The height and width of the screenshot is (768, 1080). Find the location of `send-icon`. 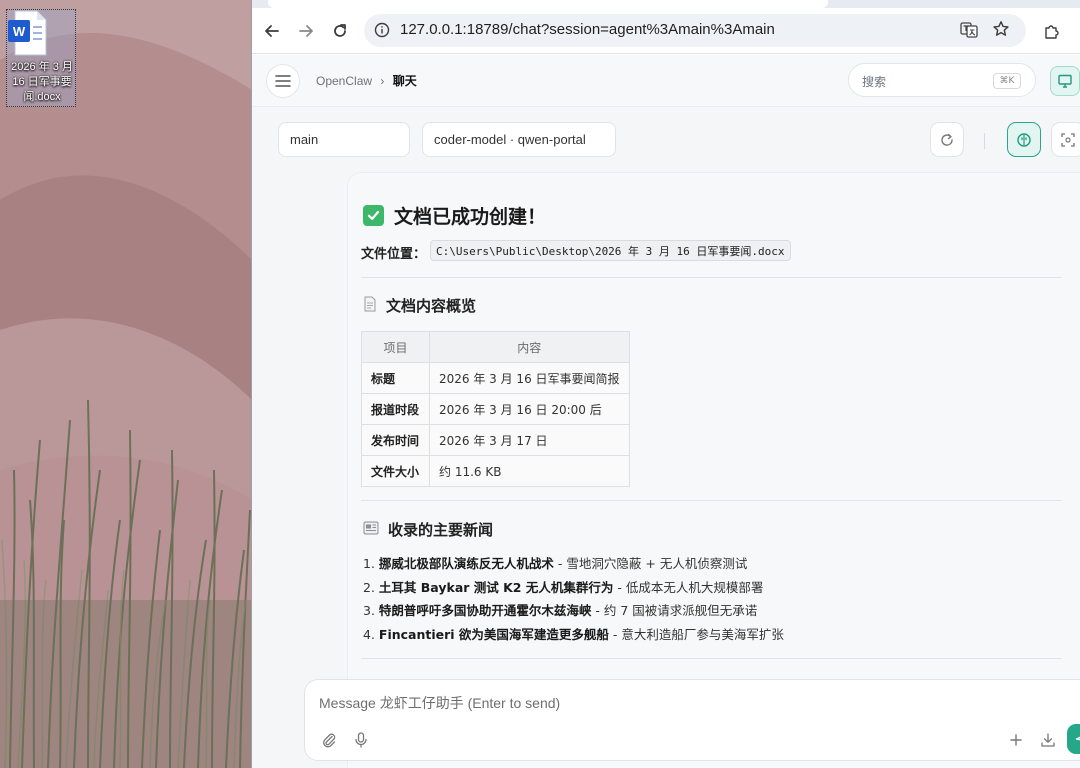

send-icon is located at coordinates (1077, 738).